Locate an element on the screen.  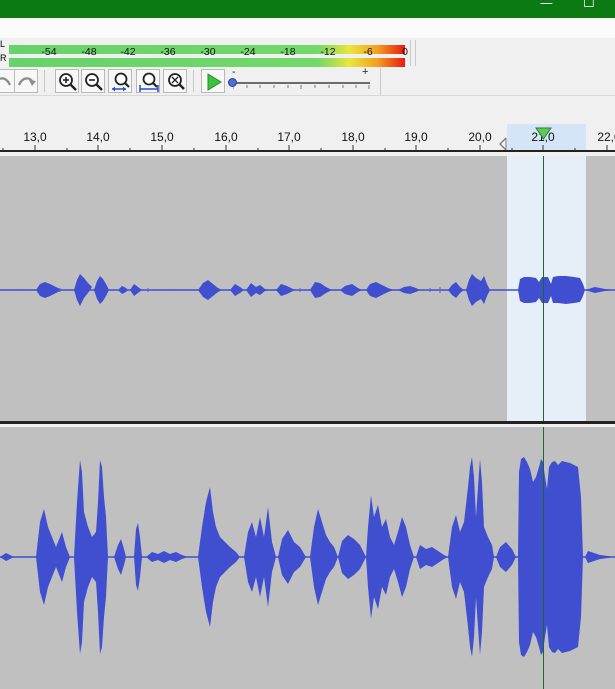
fit-project-icon is located at coordinates (149, 82).